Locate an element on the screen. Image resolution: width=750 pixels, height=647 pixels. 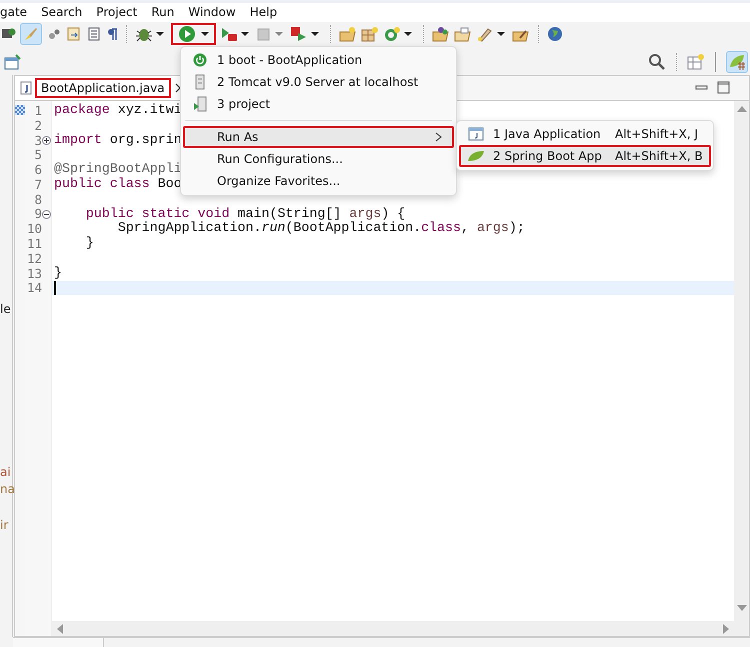
line-number: 5 is located at coordinates (38, 154).